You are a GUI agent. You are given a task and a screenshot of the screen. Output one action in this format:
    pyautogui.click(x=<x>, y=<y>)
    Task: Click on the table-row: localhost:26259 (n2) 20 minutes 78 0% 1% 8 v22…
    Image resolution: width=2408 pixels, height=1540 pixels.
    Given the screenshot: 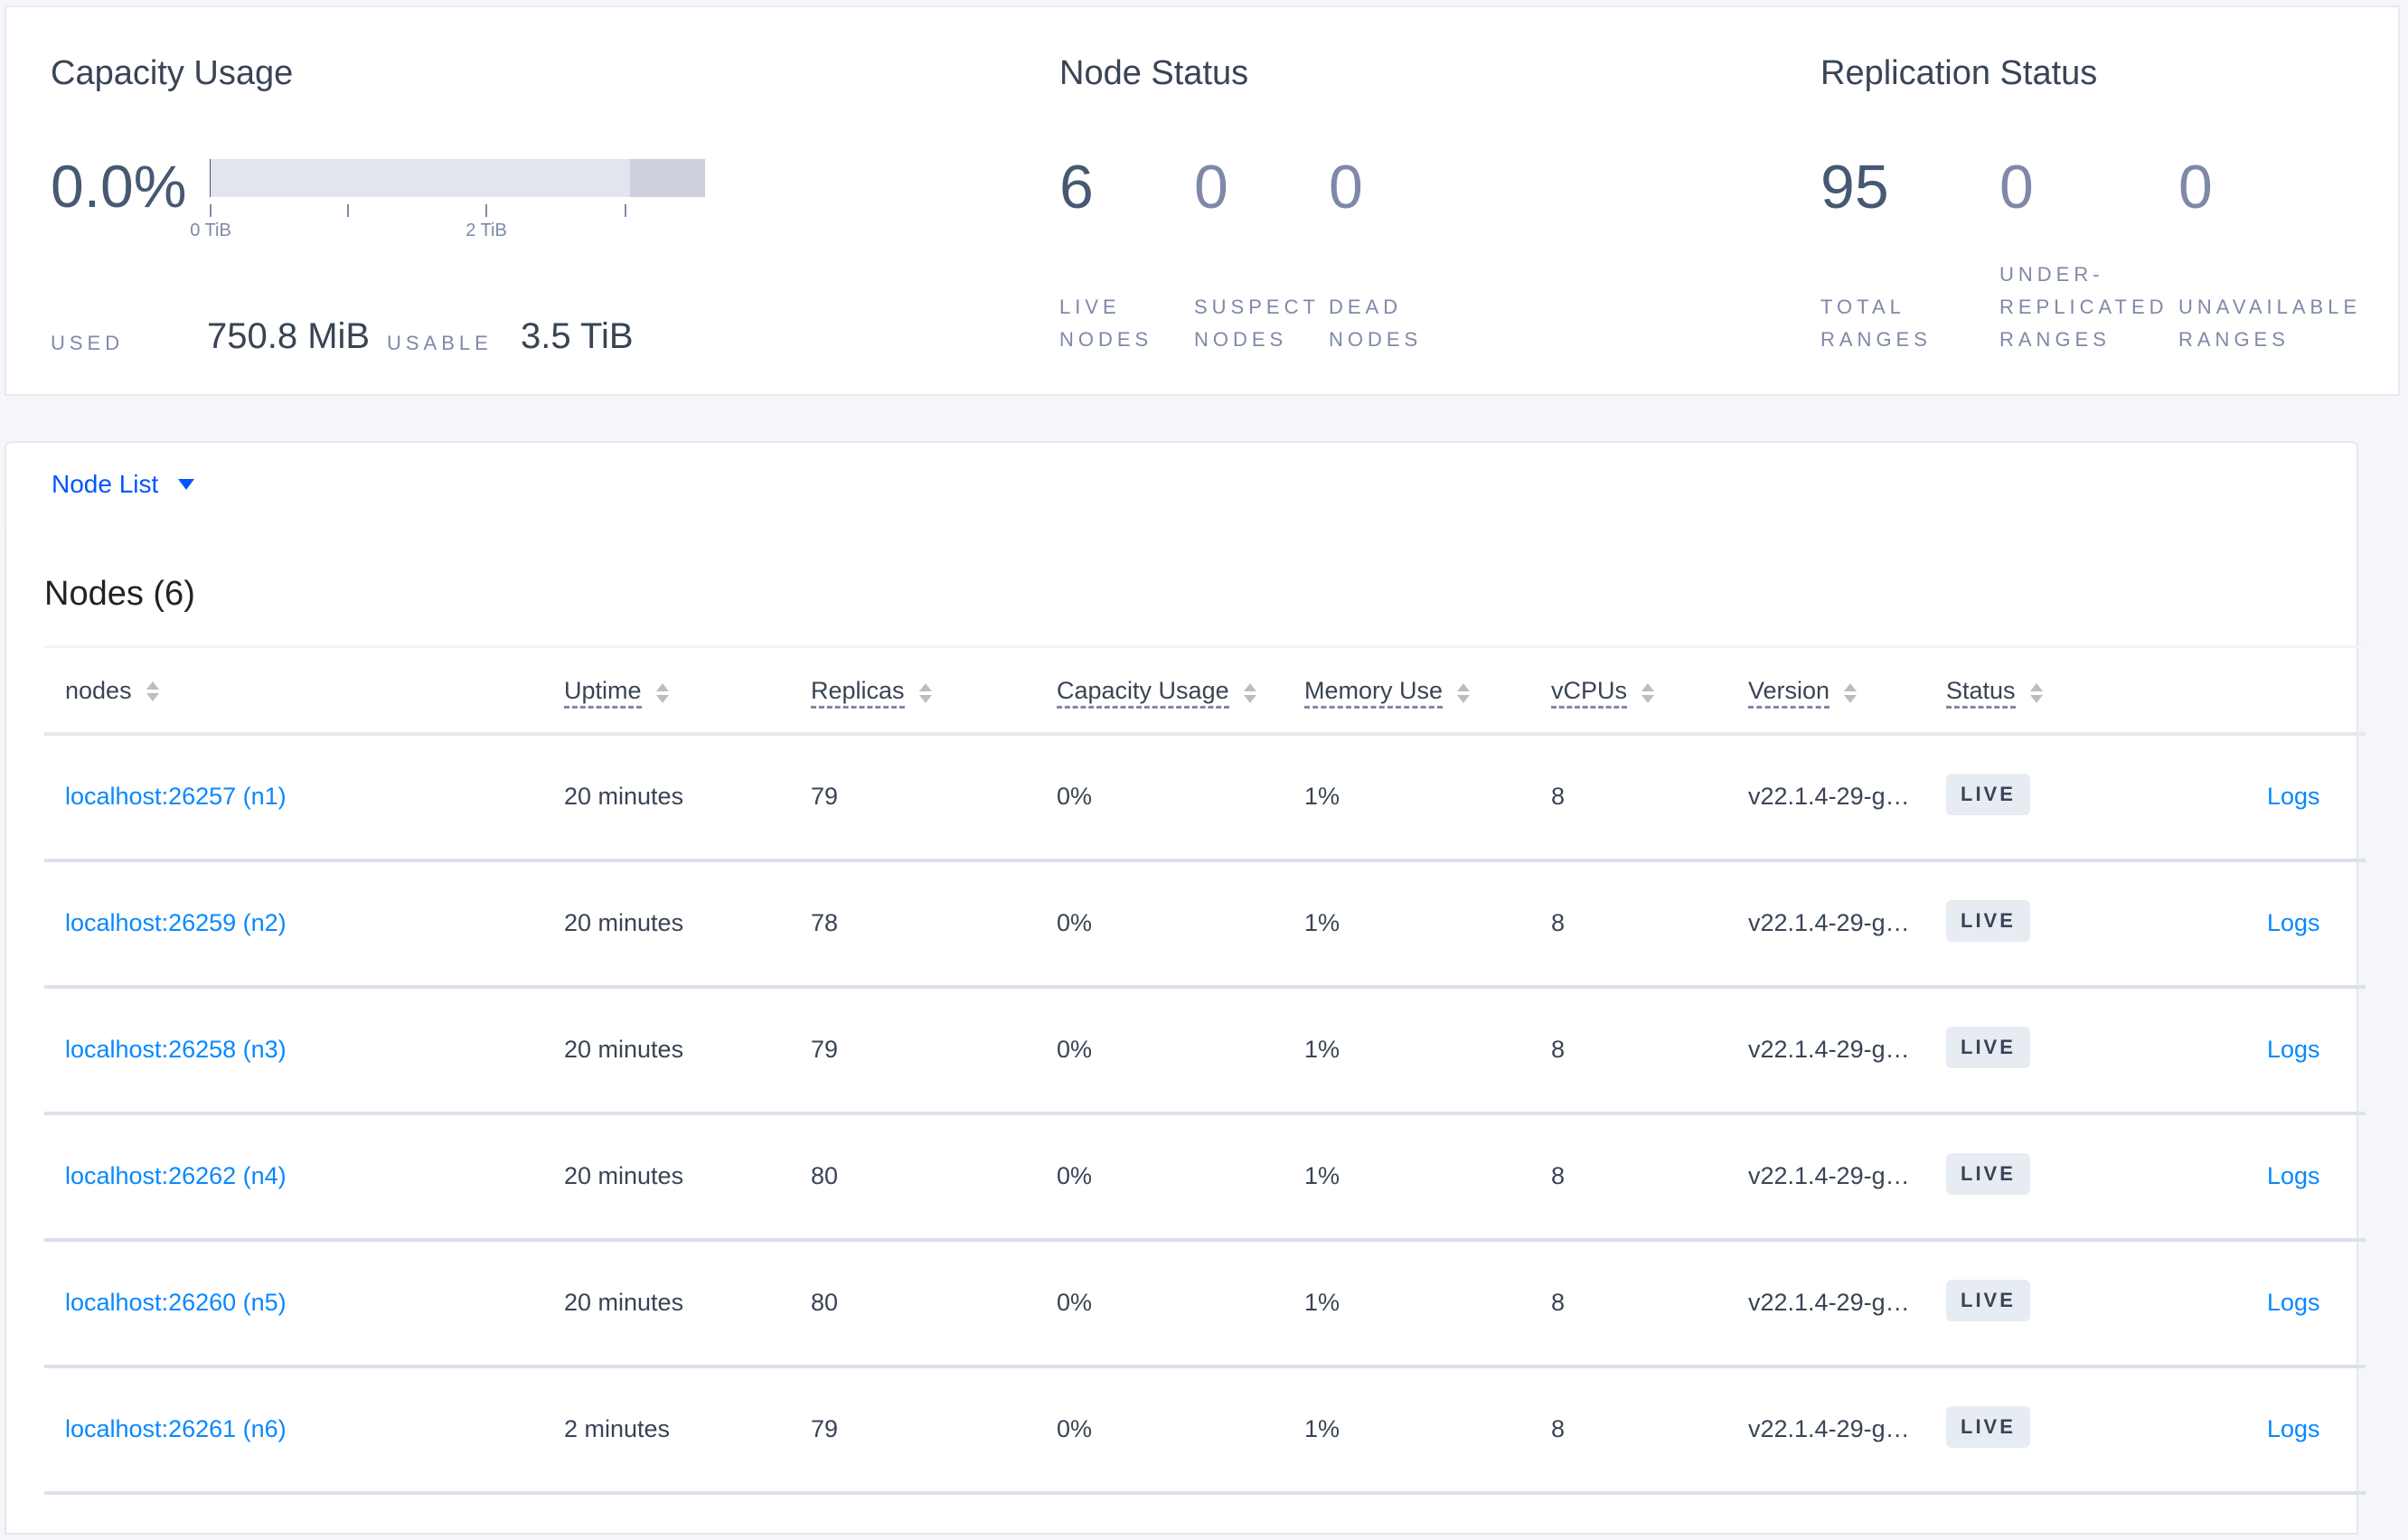 What is the action you would take?
    pyautogui.click(x=1205, y=925)
    